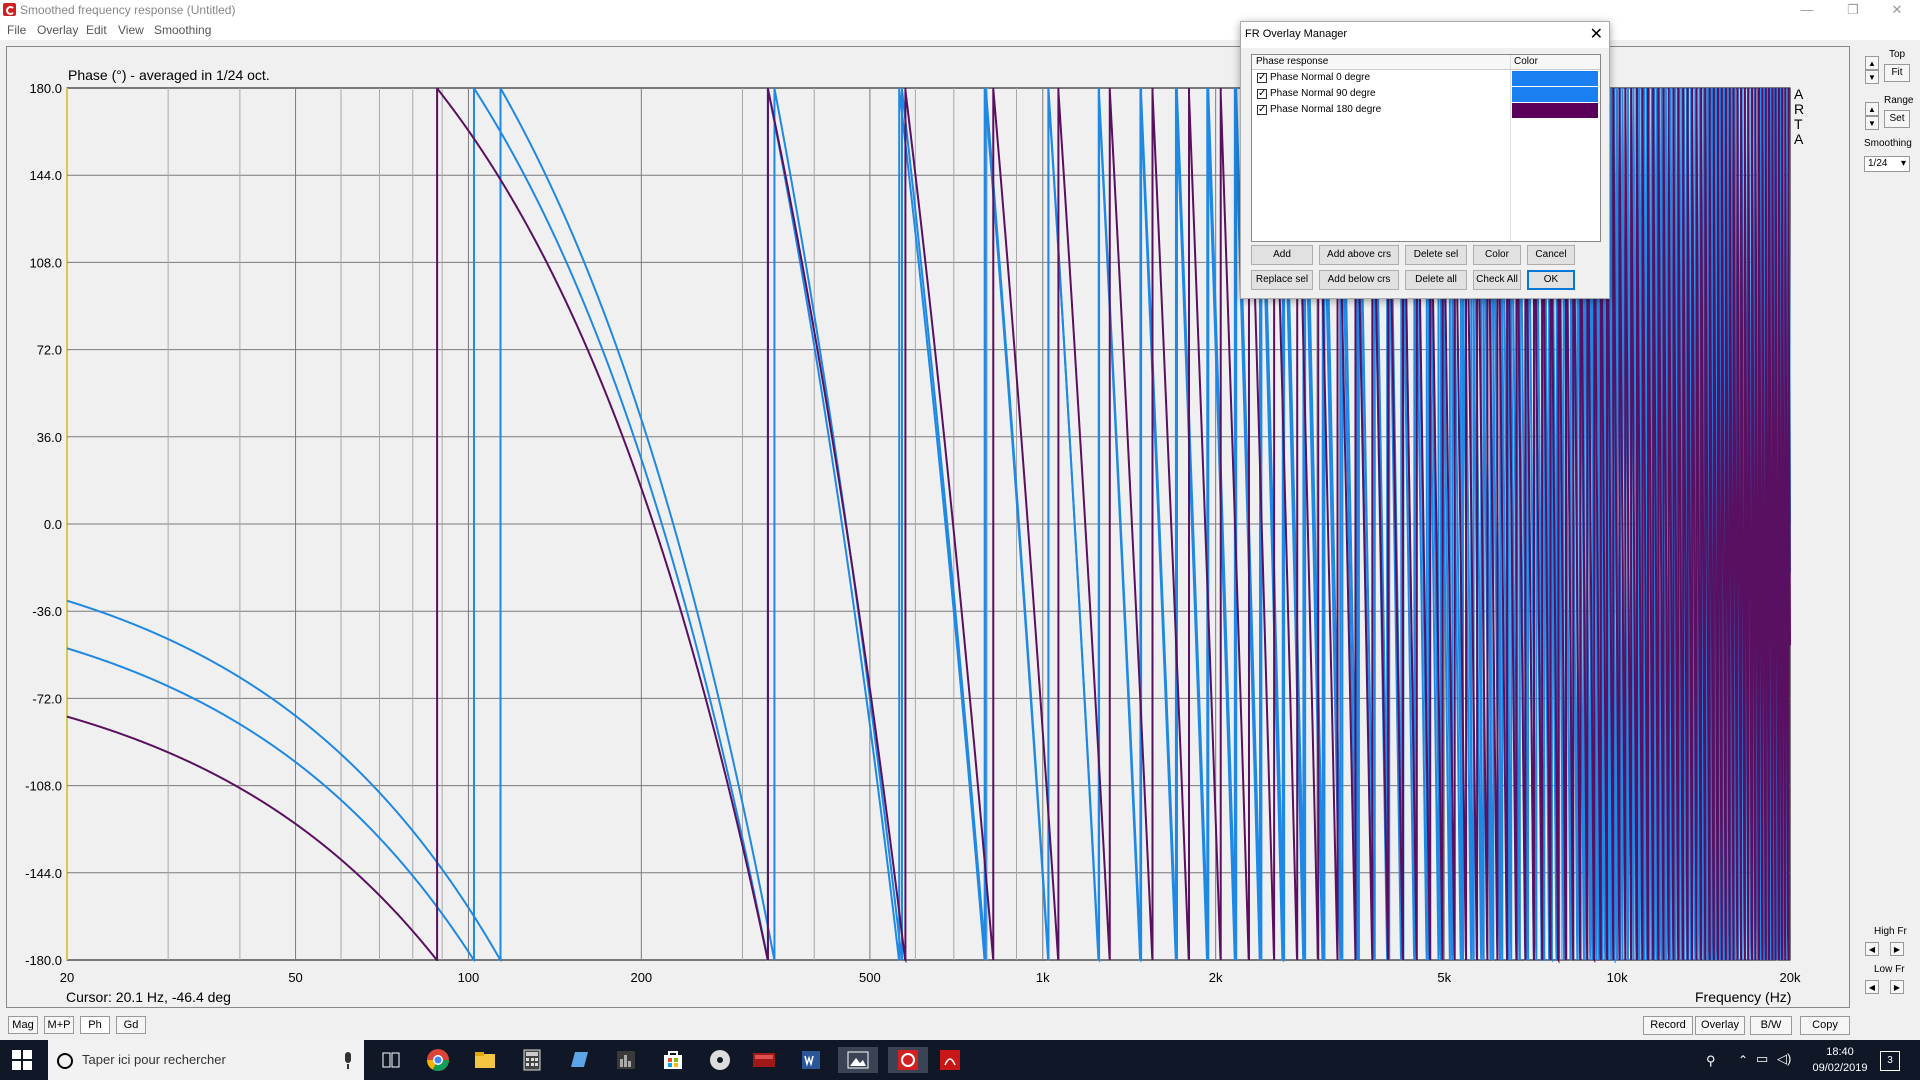 The width and height of the screenshot is (1920, 1080). What do you see at coordinates (1551, 280) in the screenshot?
I see `ok-button: OK` at bounding box center [1551, 280].